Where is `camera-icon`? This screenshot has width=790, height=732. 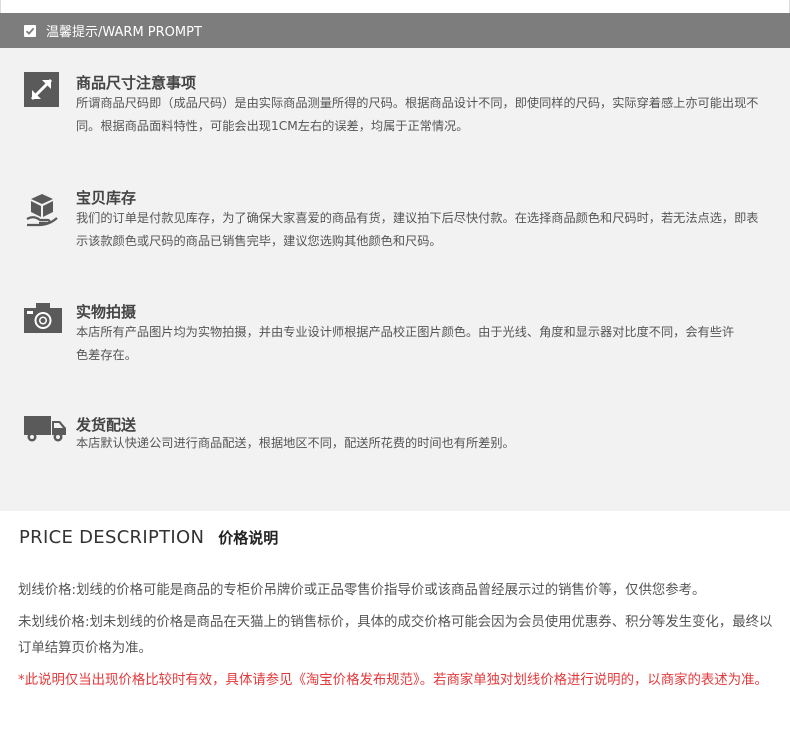 camera-icon is located at coordinates (43, 318).